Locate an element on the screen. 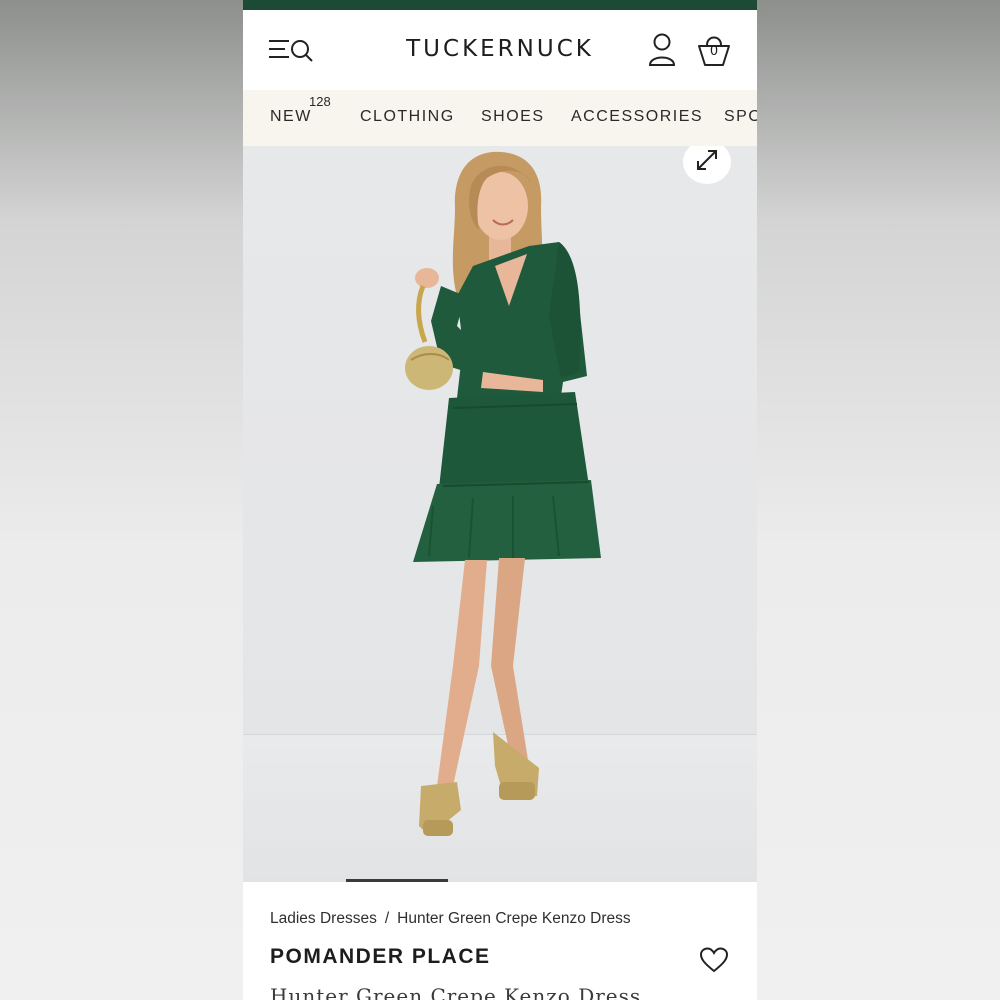 This screenshot has width=1000, height=1000. expand-image-button is located at coordinates (707, 165).